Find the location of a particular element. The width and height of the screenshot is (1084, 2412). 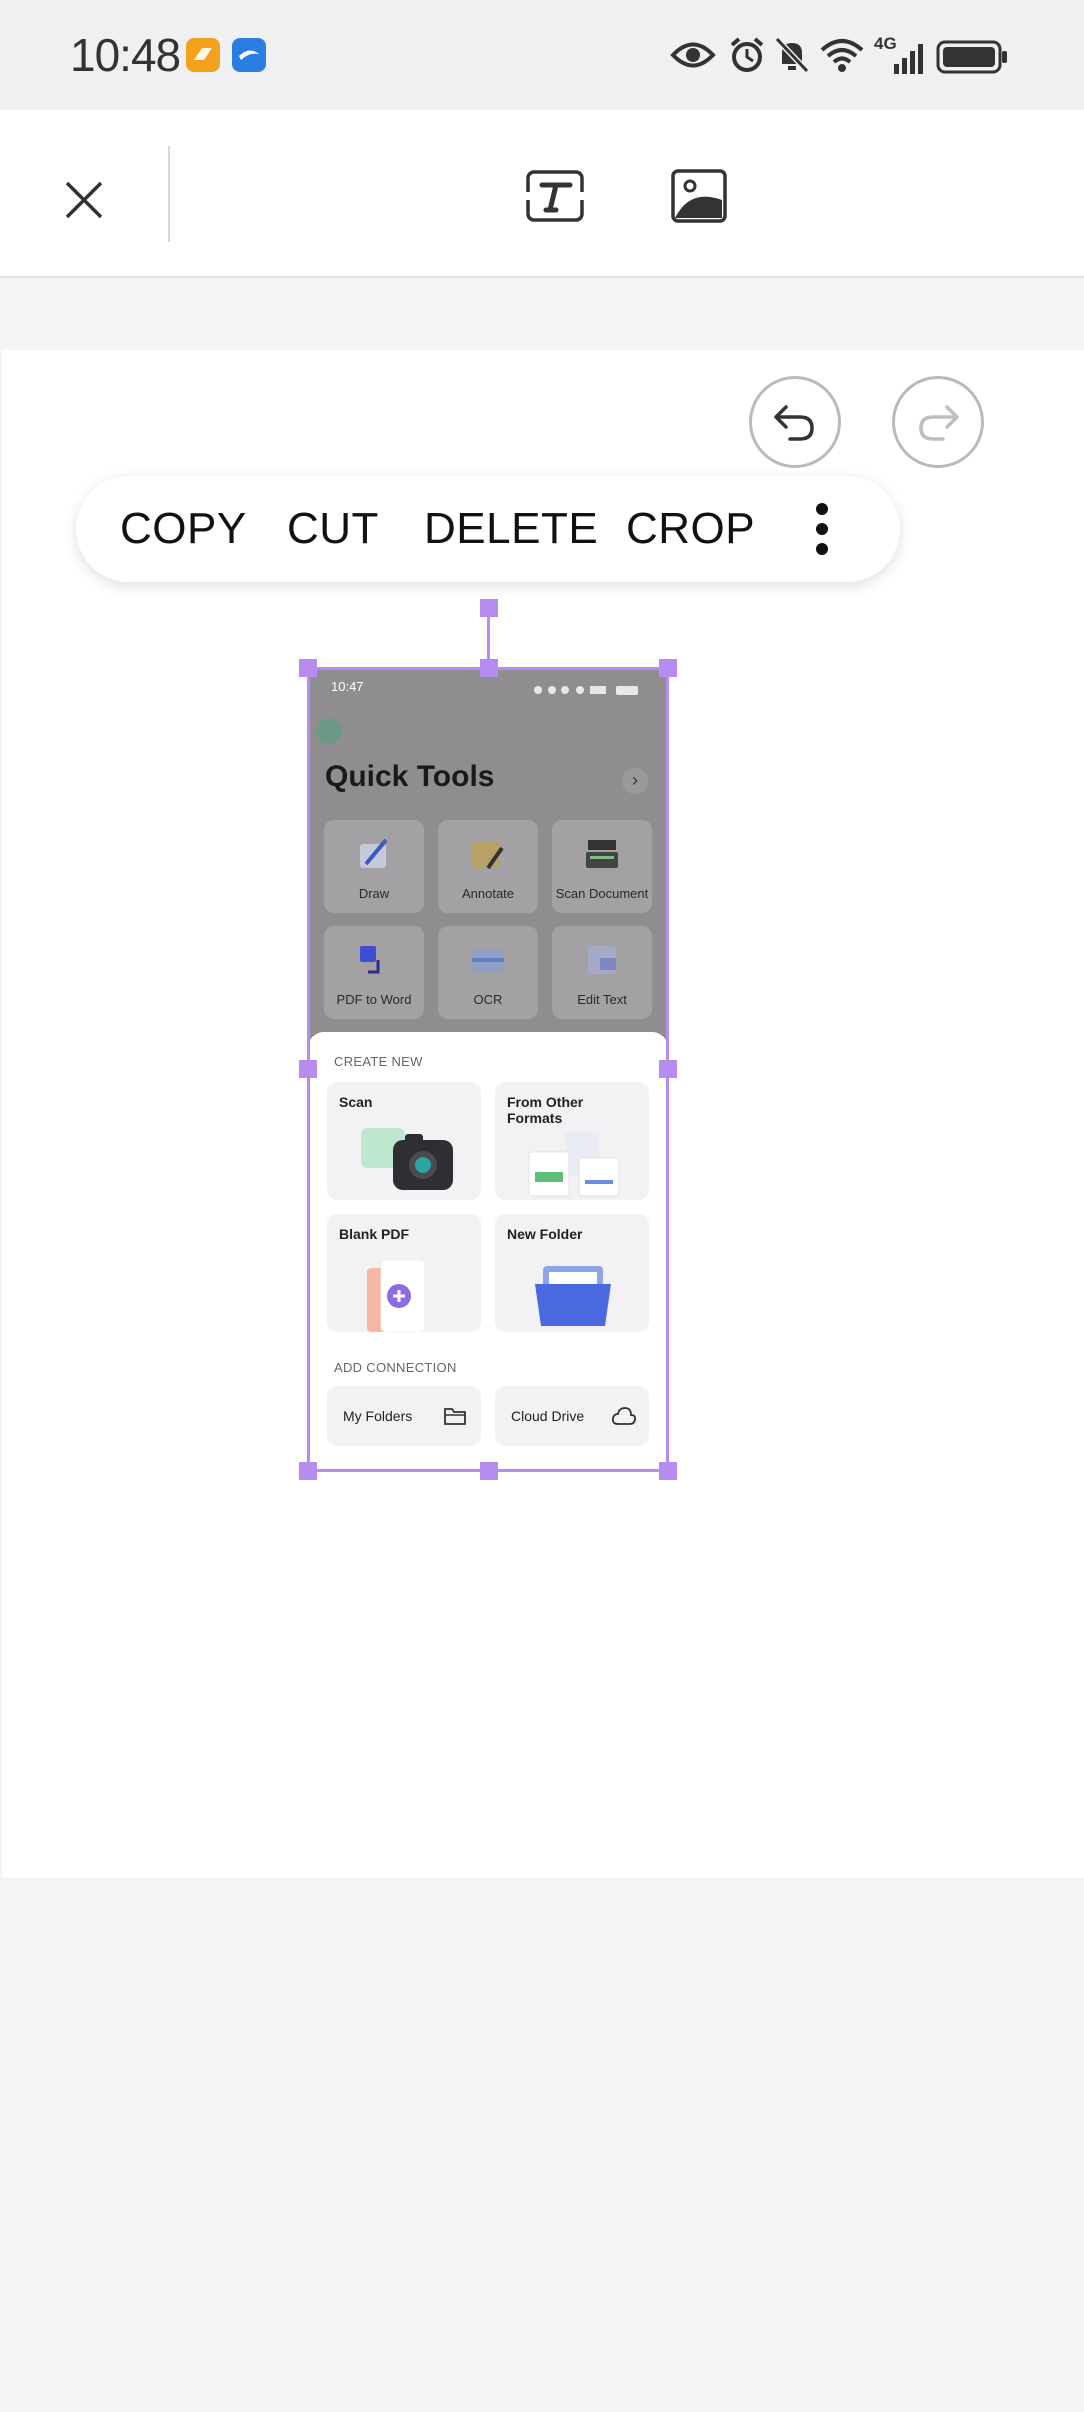

image-tool-button is located at coordinates (699, 196).